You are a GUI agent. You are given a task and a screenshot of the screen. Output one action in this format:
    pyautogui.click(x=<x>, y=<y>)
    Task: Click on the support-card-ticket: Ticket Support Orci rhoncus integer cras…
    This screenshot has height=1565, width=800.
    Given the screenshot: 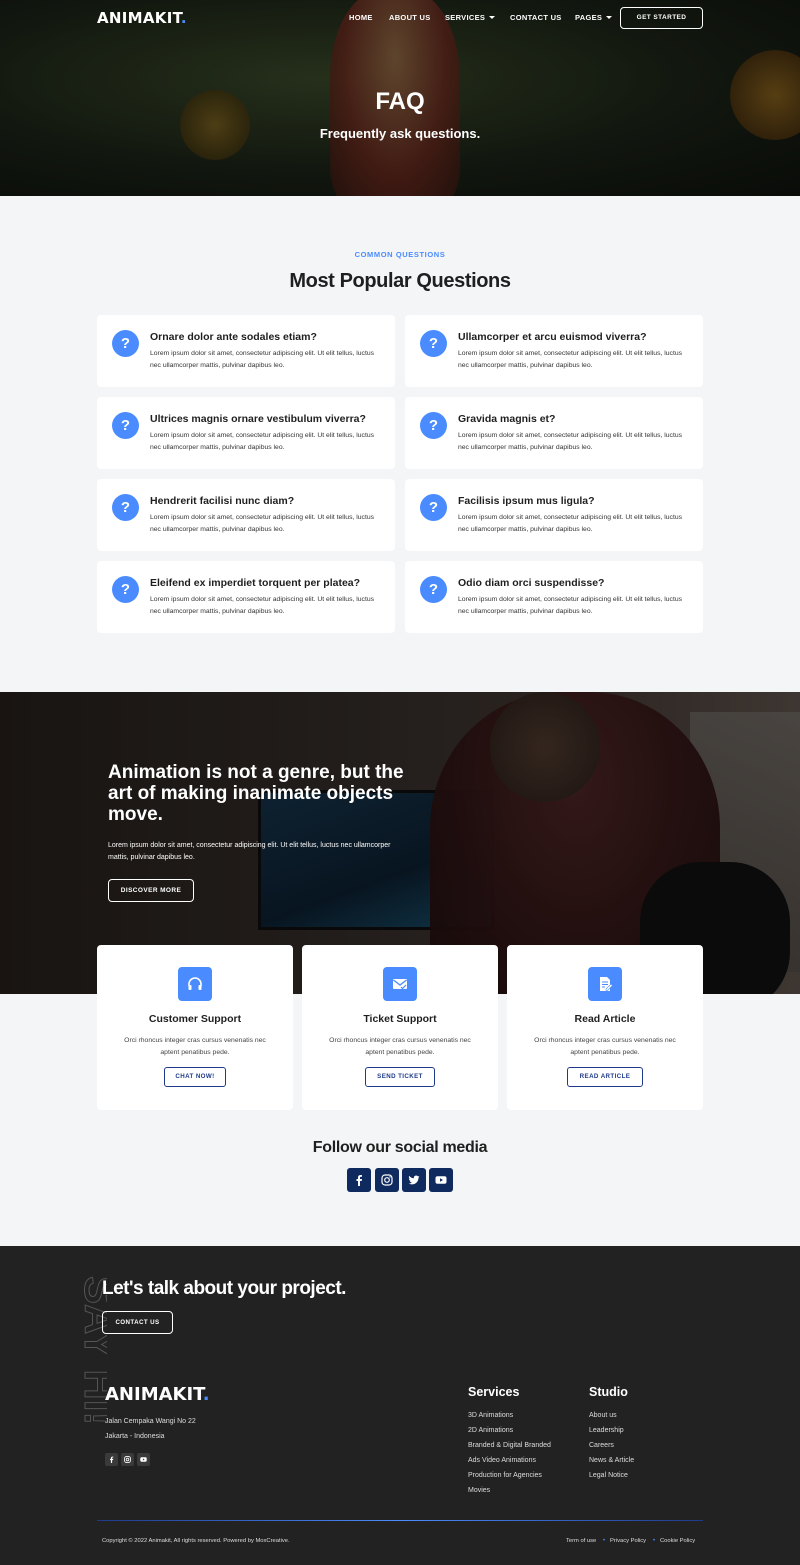 What is the action you would take?
    pyautogui.click(x=400, y=1027)
    